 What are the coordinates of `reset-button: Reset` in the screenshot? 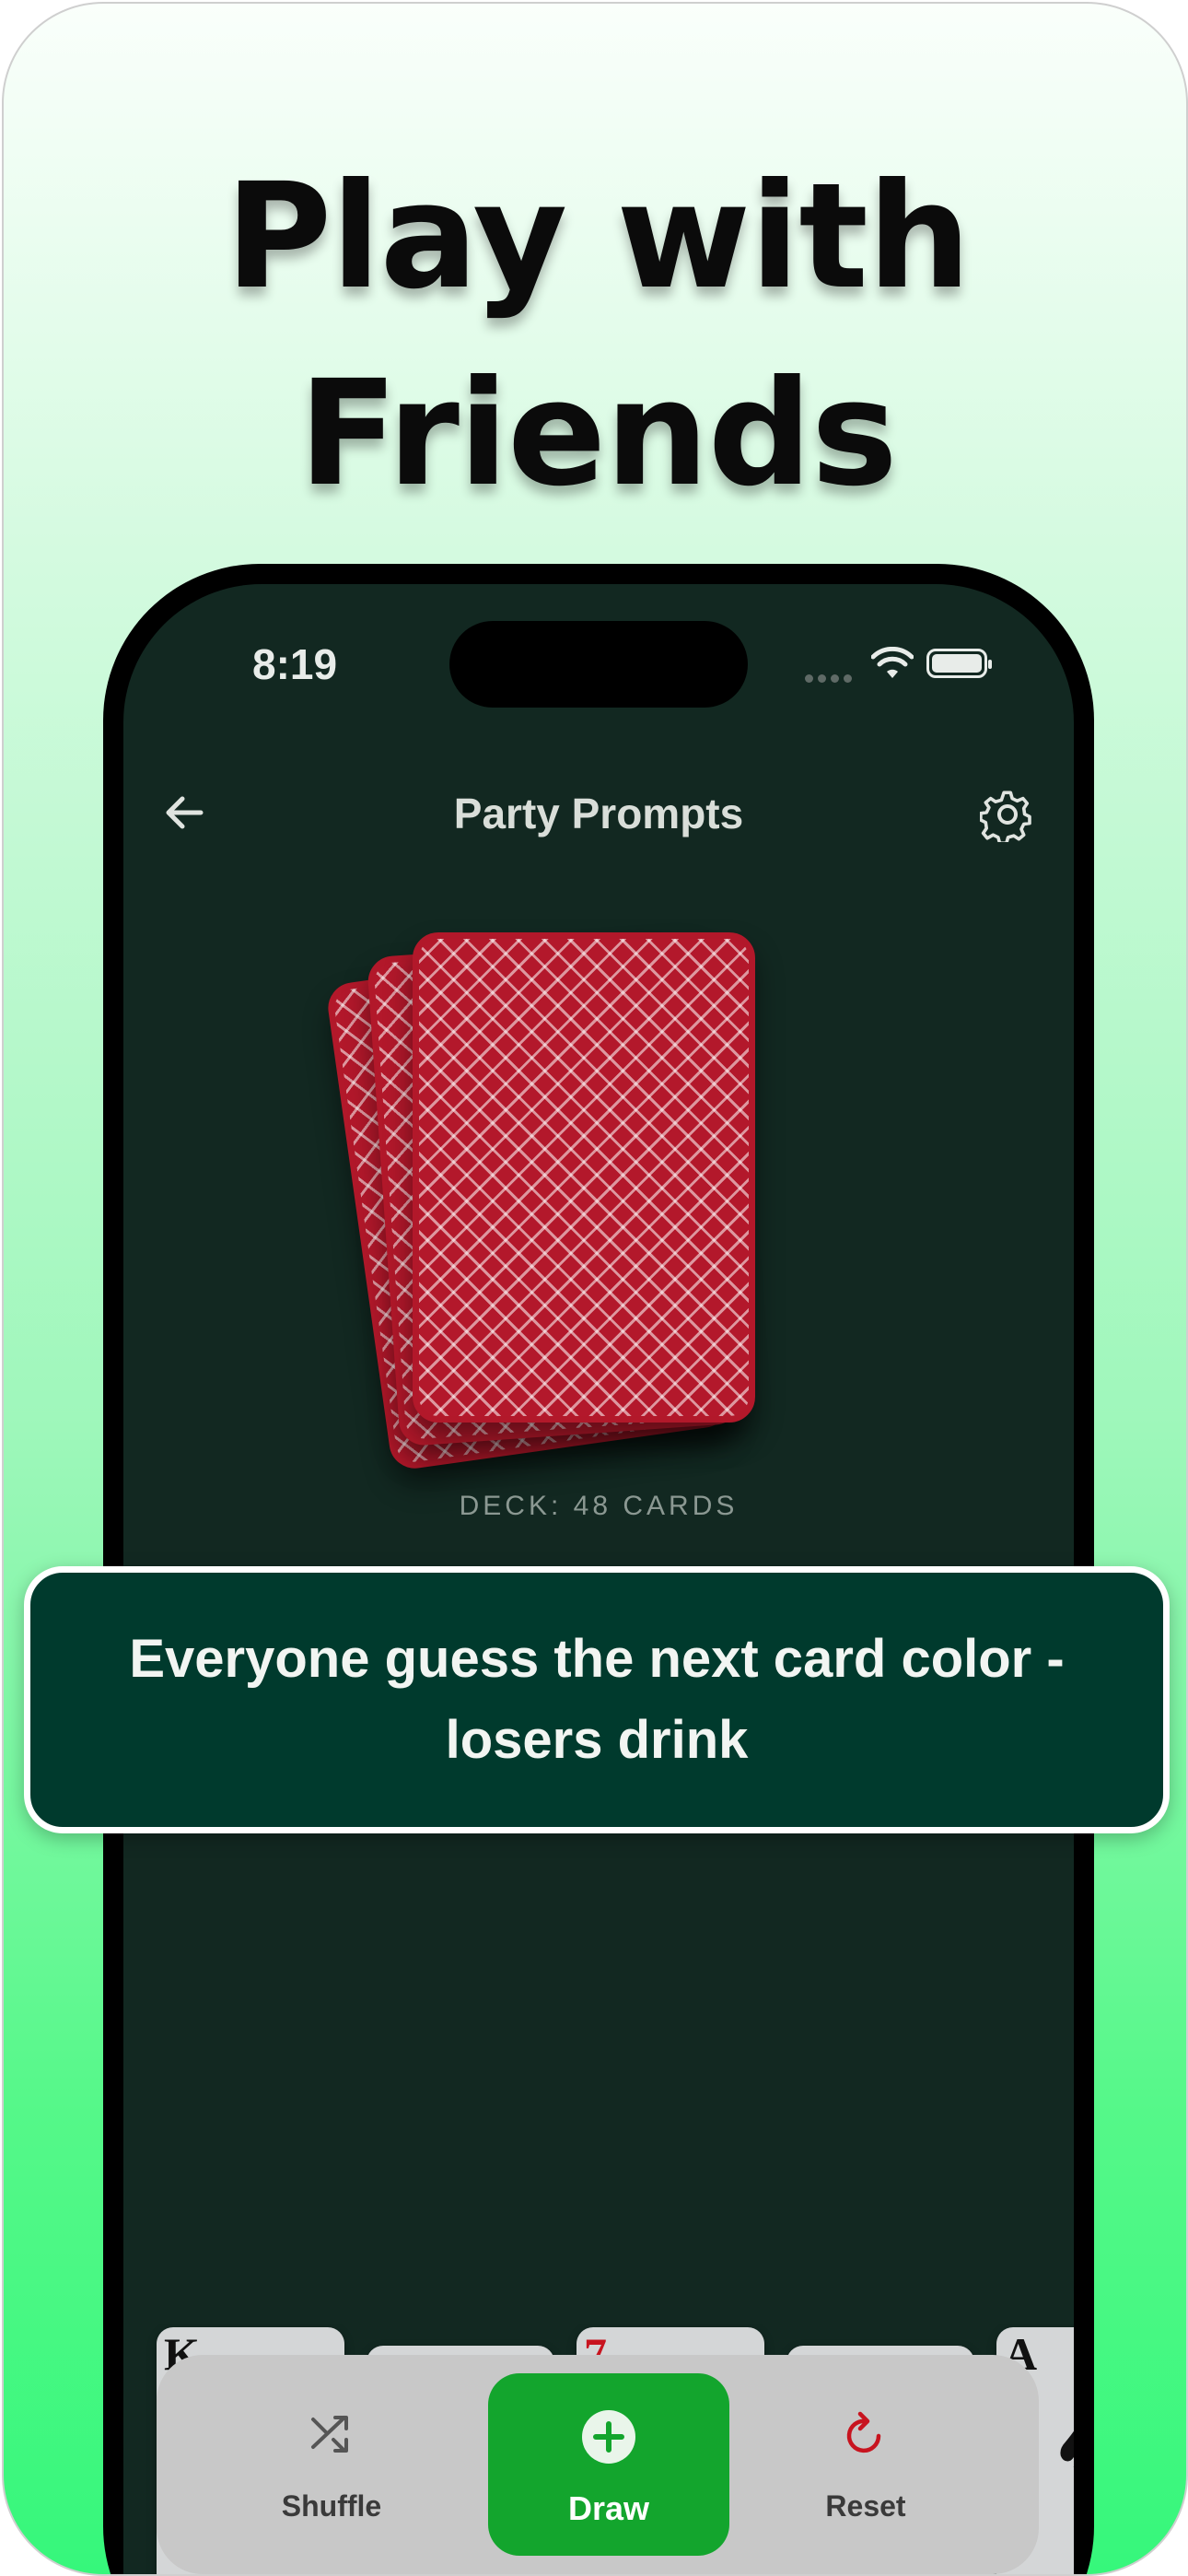 It's located at (865, 2464).